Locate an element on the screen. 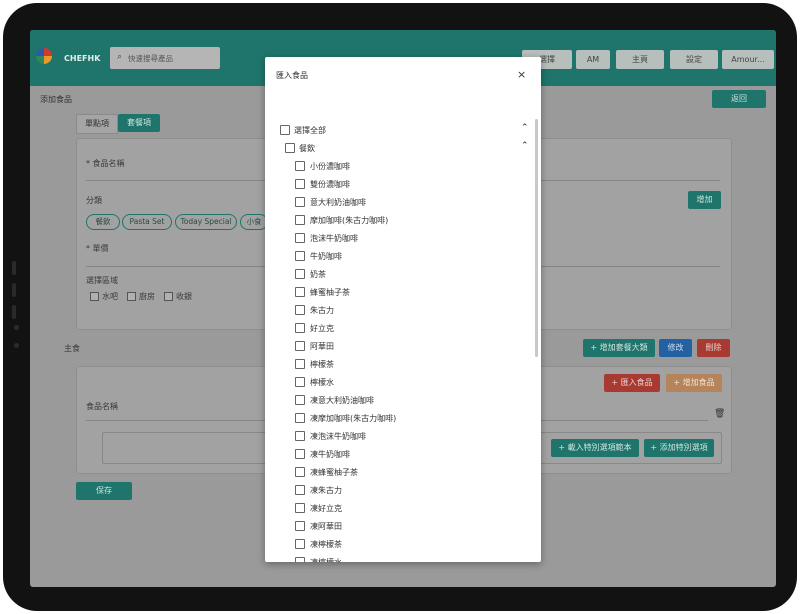 The height and width of the screenshot is (614, 800). food-item-row: 意大利奶油咖啡 is located at coordinates (400, 202).